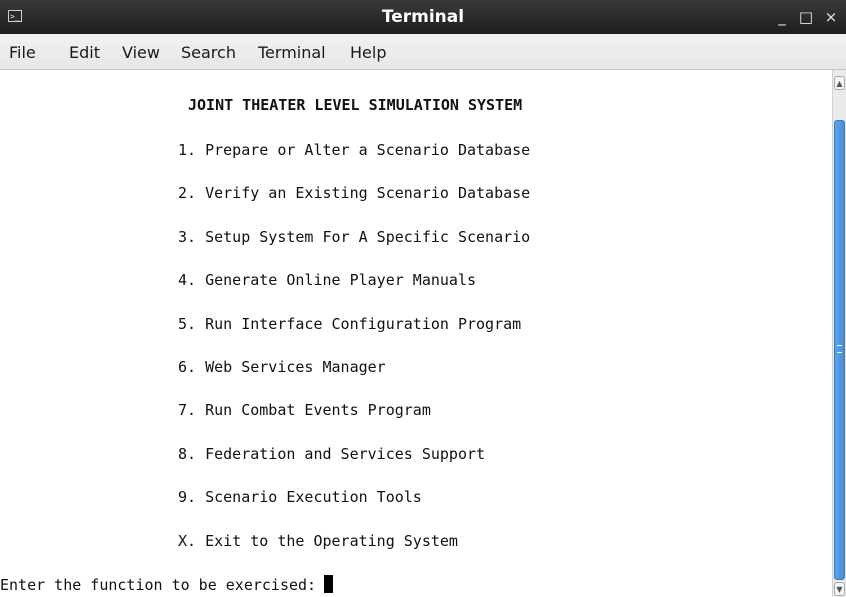  I want to click on scroll-thumb, so click(839, 350).